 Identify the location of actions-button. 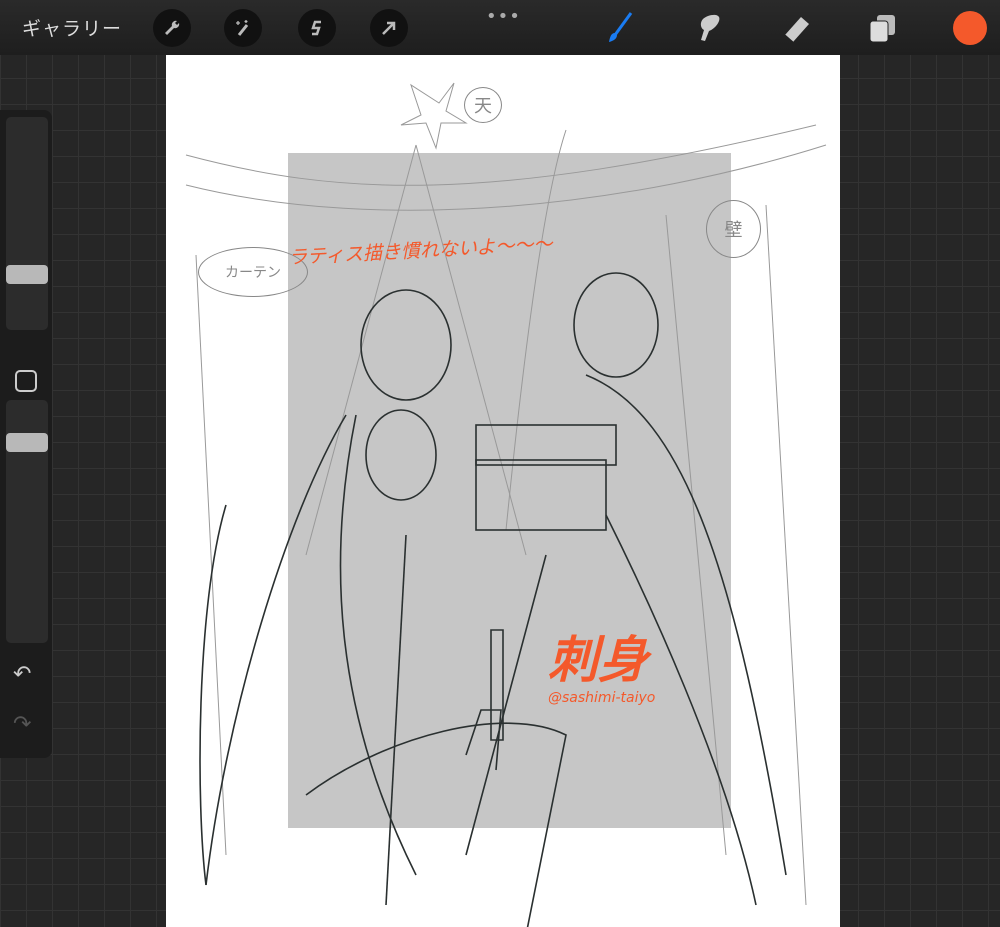
(172, 28).